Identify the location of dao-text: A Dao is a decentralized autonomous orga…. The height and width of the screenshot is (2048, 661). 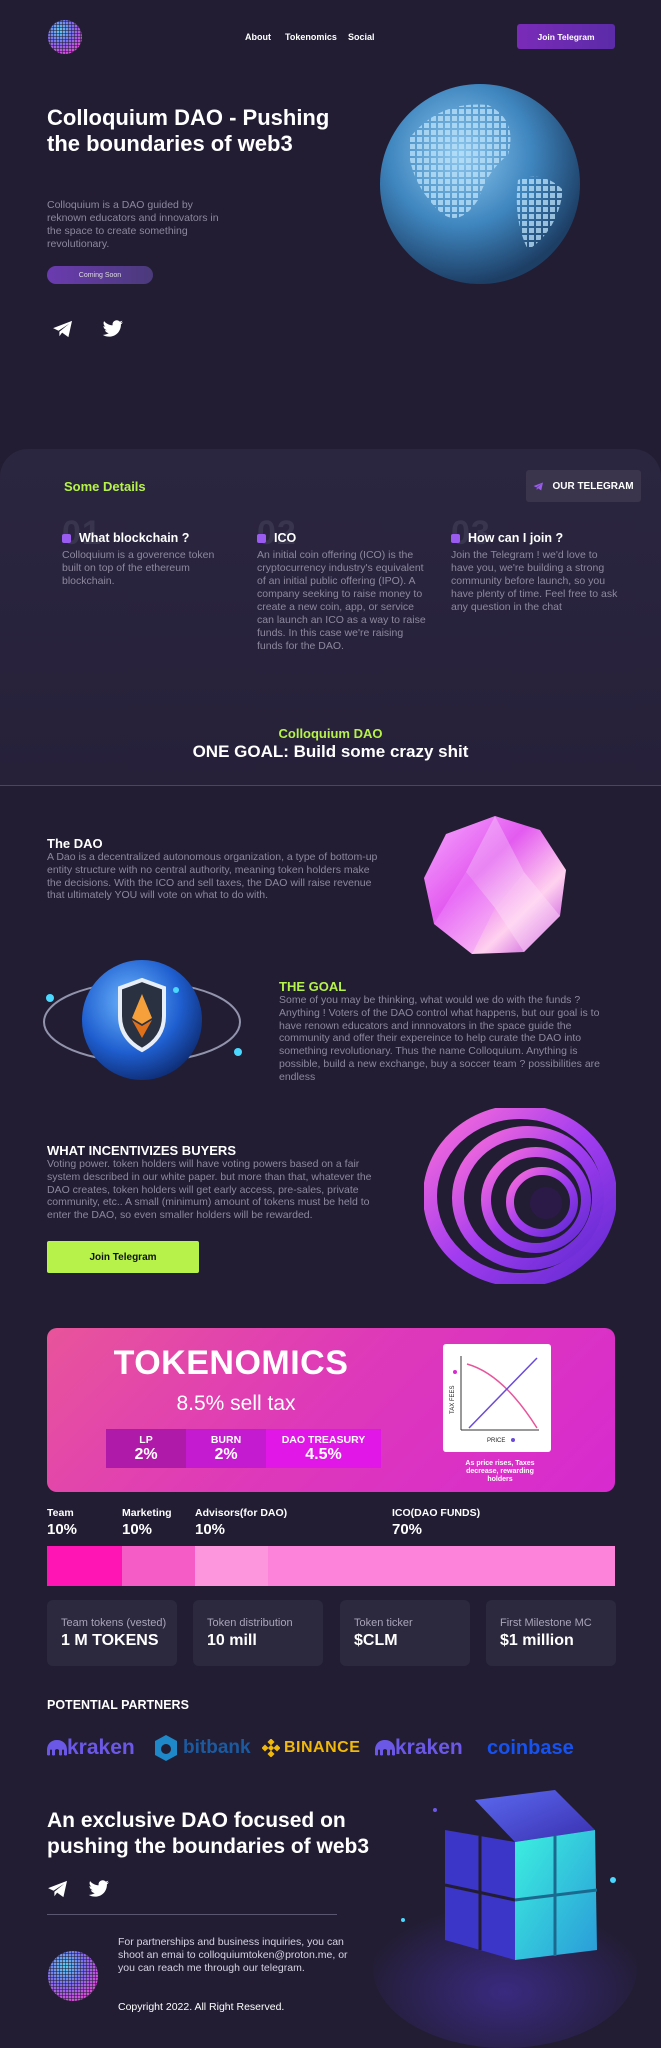
(212, 876).